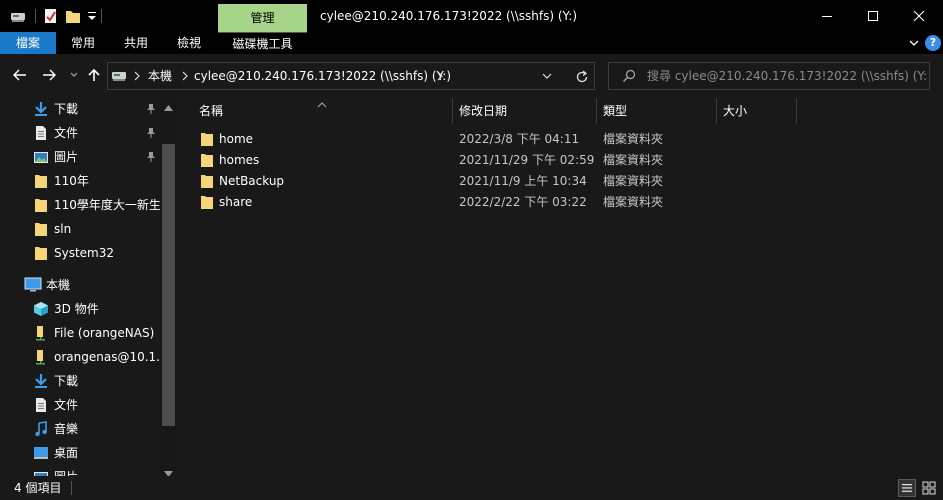 Image resolution: width=943 pixels, height=500 pixels. Describe the element at coordinates (80, 405) in the screenshot. I see `sidebar-item-pc-4: 文件` at that location.